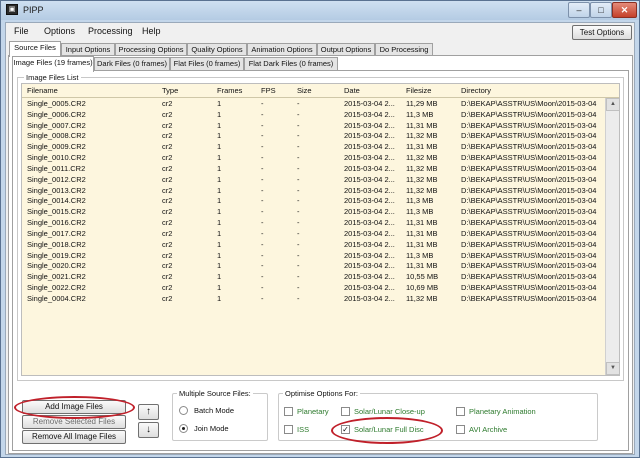 Image resolution: width=640 pixels, height=458 pixels. Describe the element at coordinates (303, 429) in the screenshot. I see `iss-label: ISS` at that location.